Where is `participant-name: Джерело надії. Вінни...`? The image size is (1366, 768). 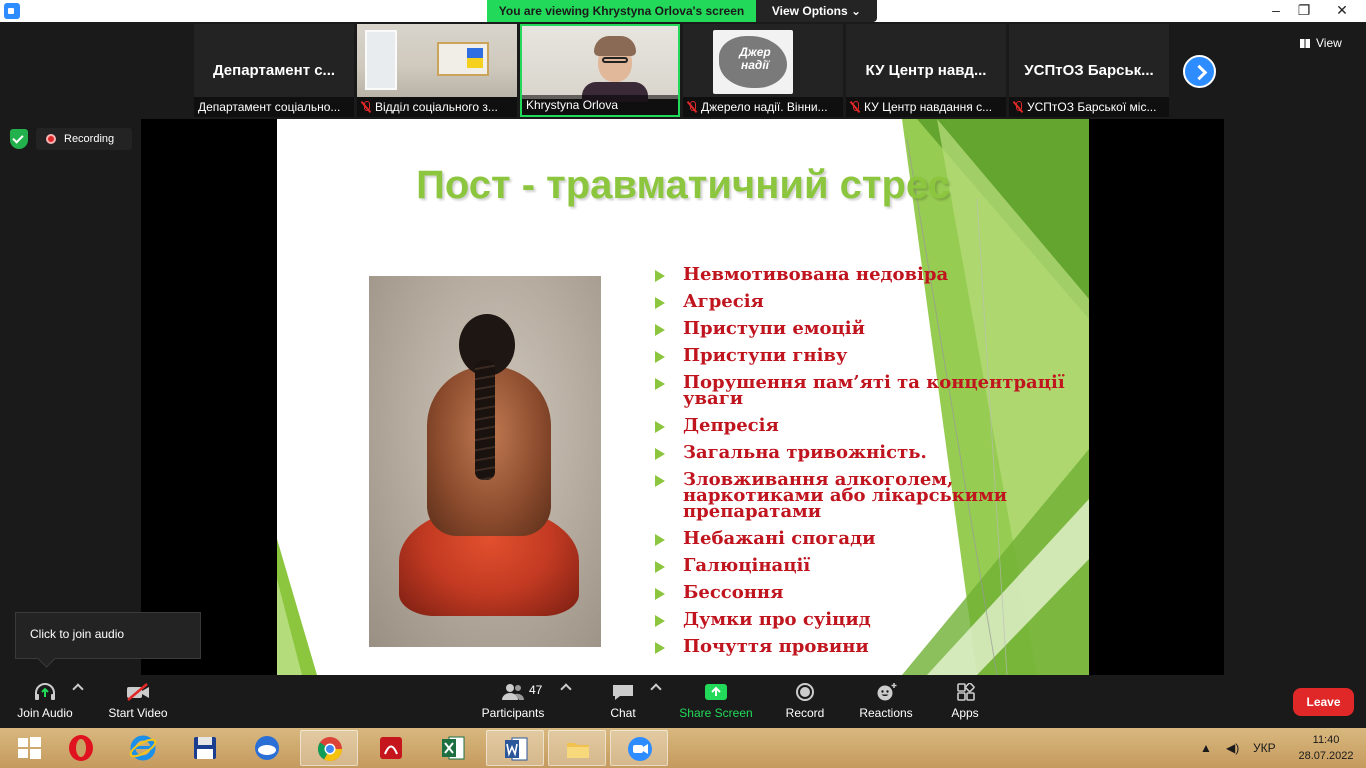
participant-name: Джерело надії. Вінни... is located at coordinates (763, 107).